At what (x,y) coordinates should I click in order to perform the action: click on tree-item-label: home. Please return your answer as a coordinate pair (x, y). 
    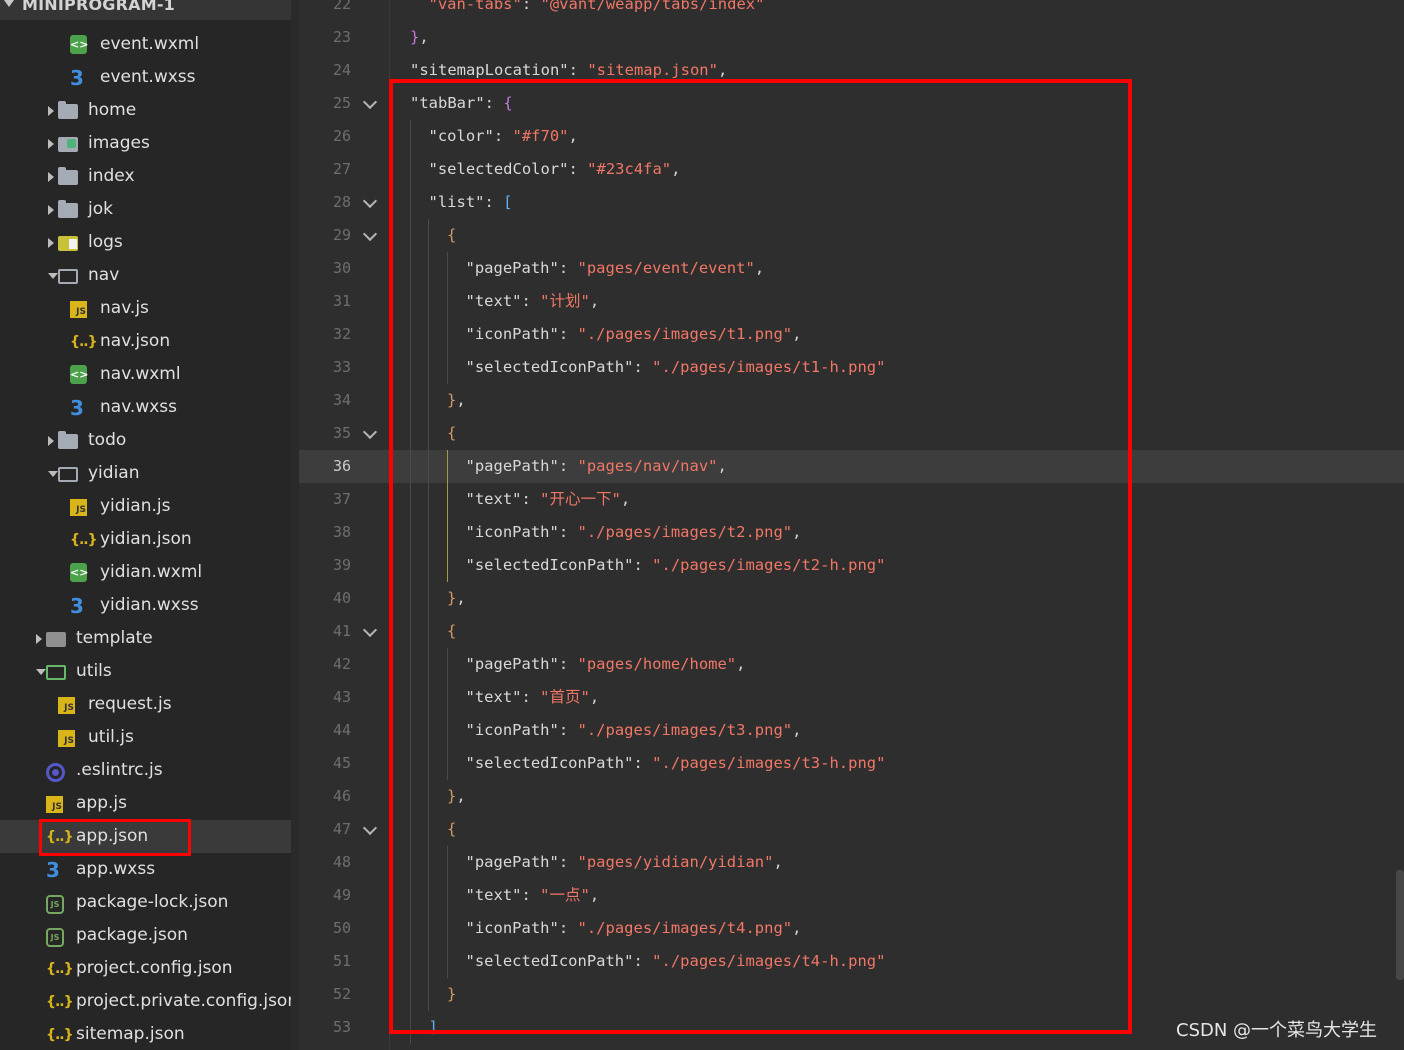
    Looking at the image, I should click on (112, 110).